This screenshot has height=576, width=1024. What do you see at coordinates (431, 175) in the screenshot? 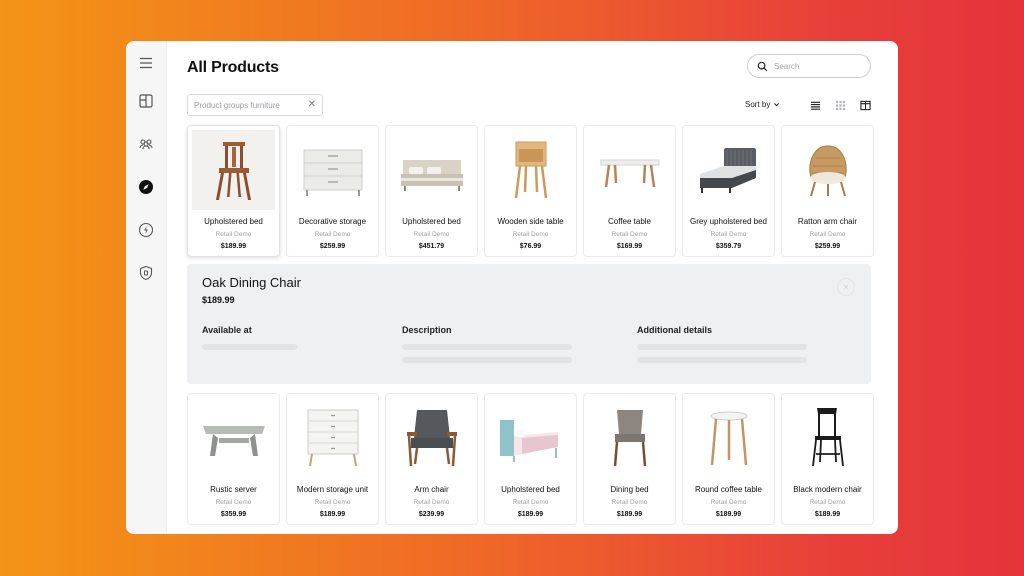
I see `bed-icon` at bounding box center [431, 175].